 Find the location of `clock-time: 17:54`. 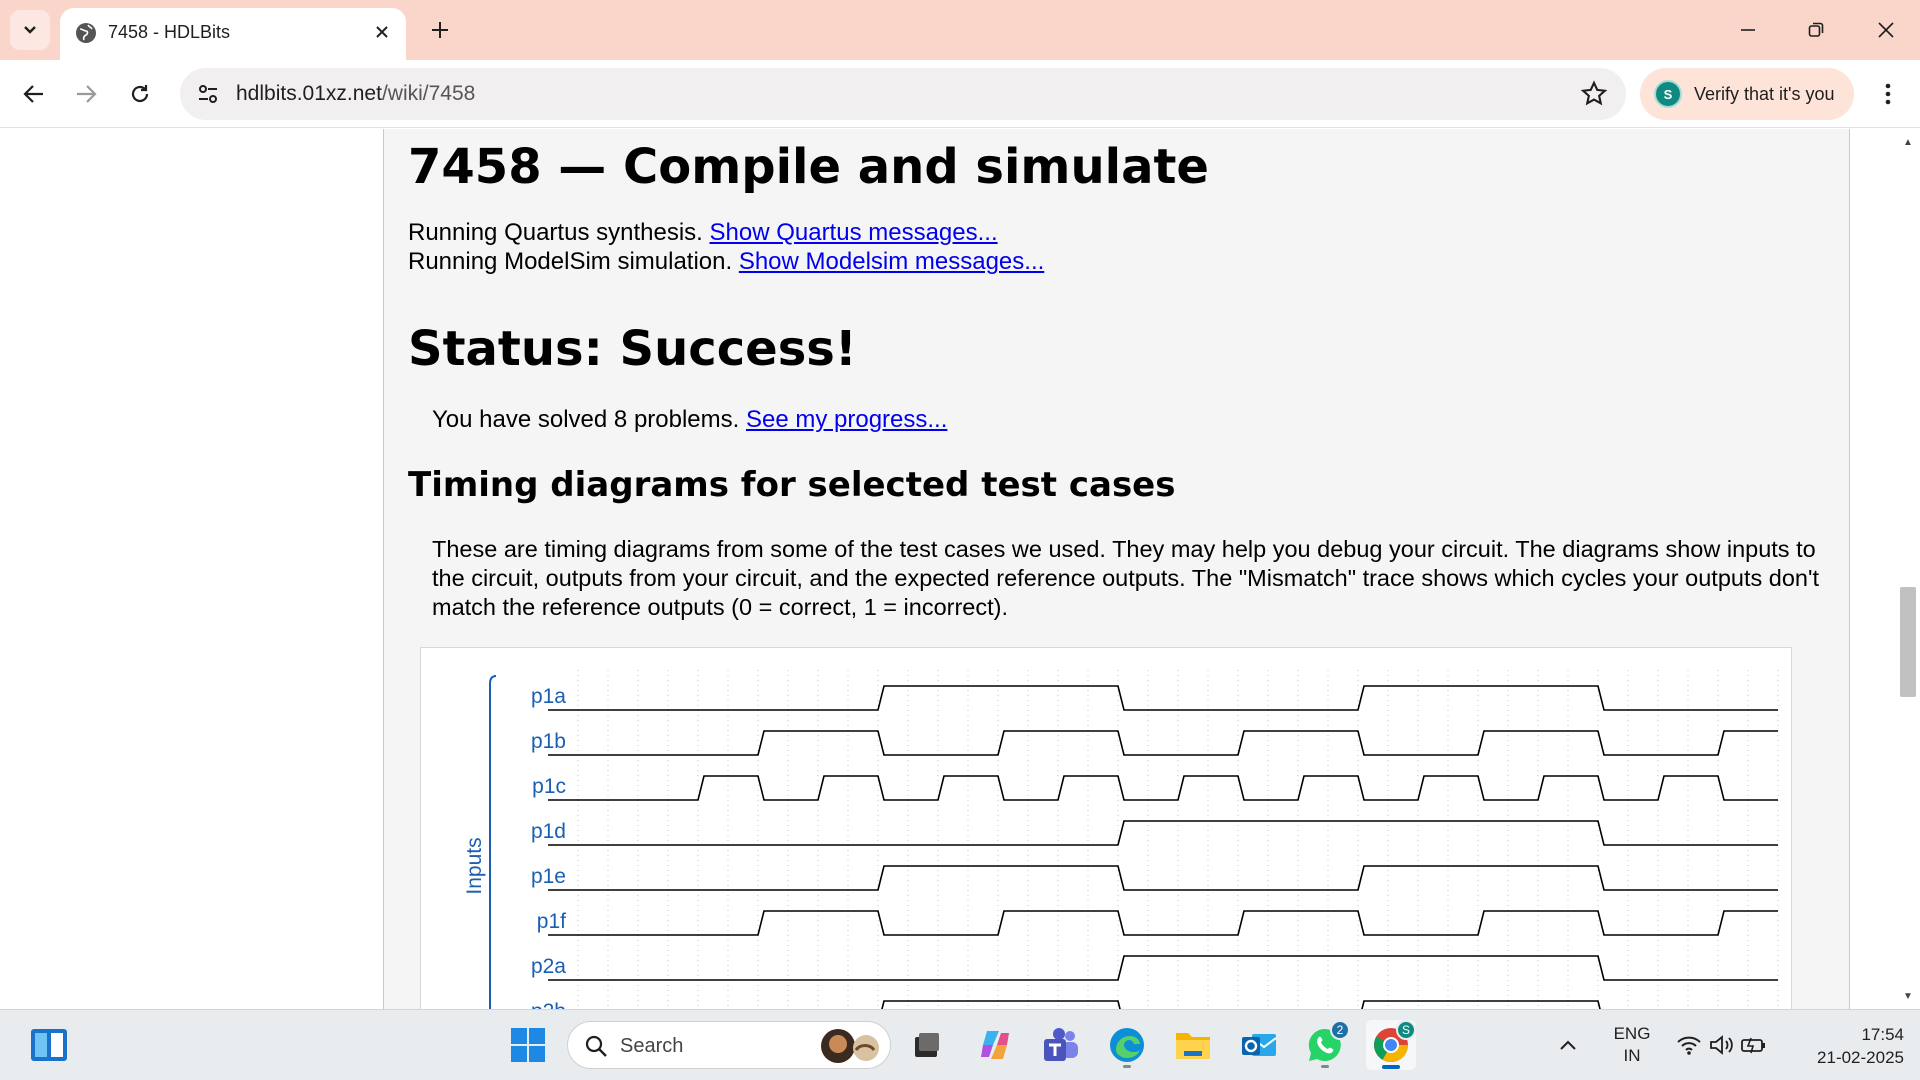

clock-time: 17:54 is located at coordinates (1882, 1034).